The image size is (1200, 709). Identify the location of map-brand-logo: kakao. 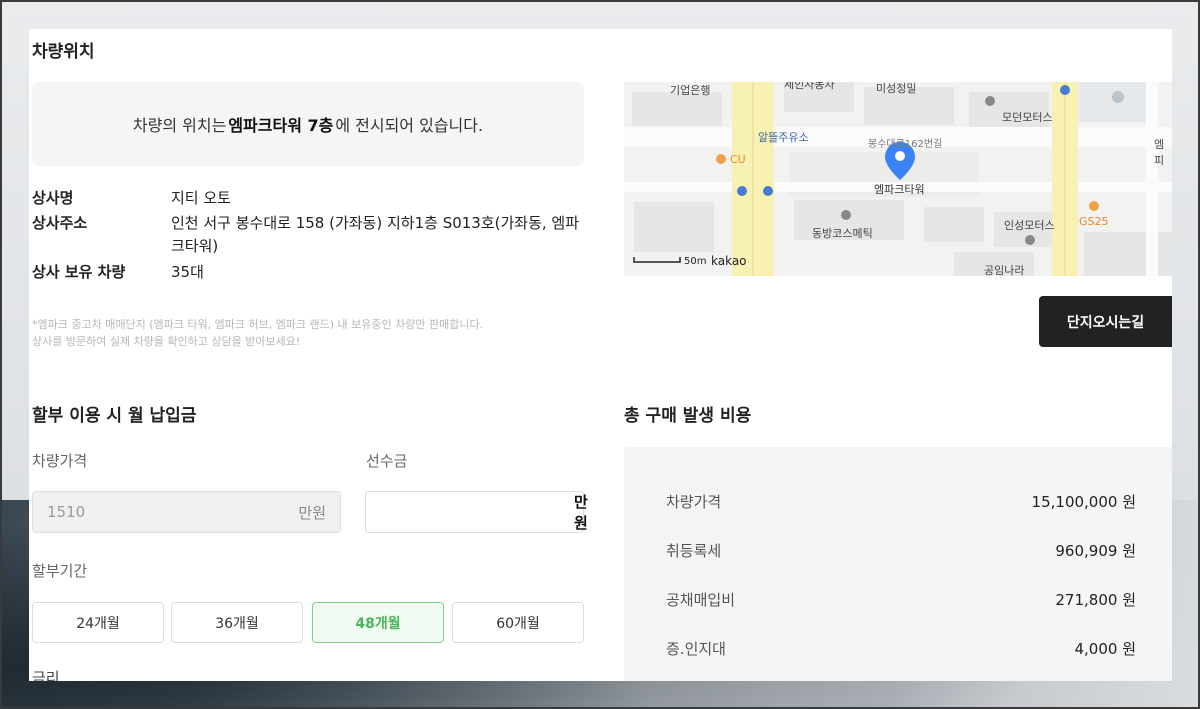
(729, 261).